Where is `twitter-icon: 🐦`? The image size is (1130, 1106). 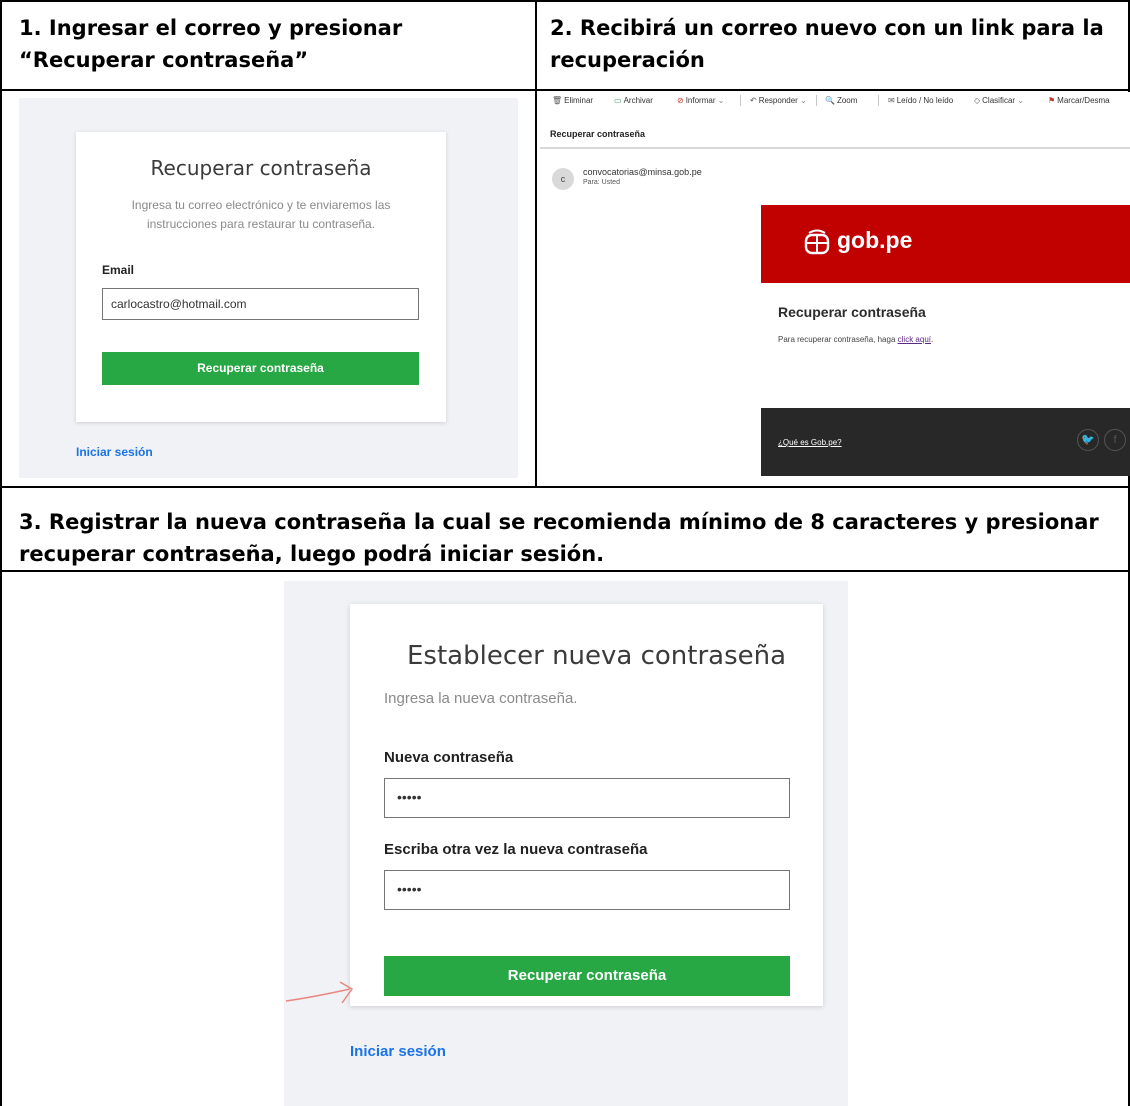 twitter-icon: 🐦 is located at coordinates (1088, 440).